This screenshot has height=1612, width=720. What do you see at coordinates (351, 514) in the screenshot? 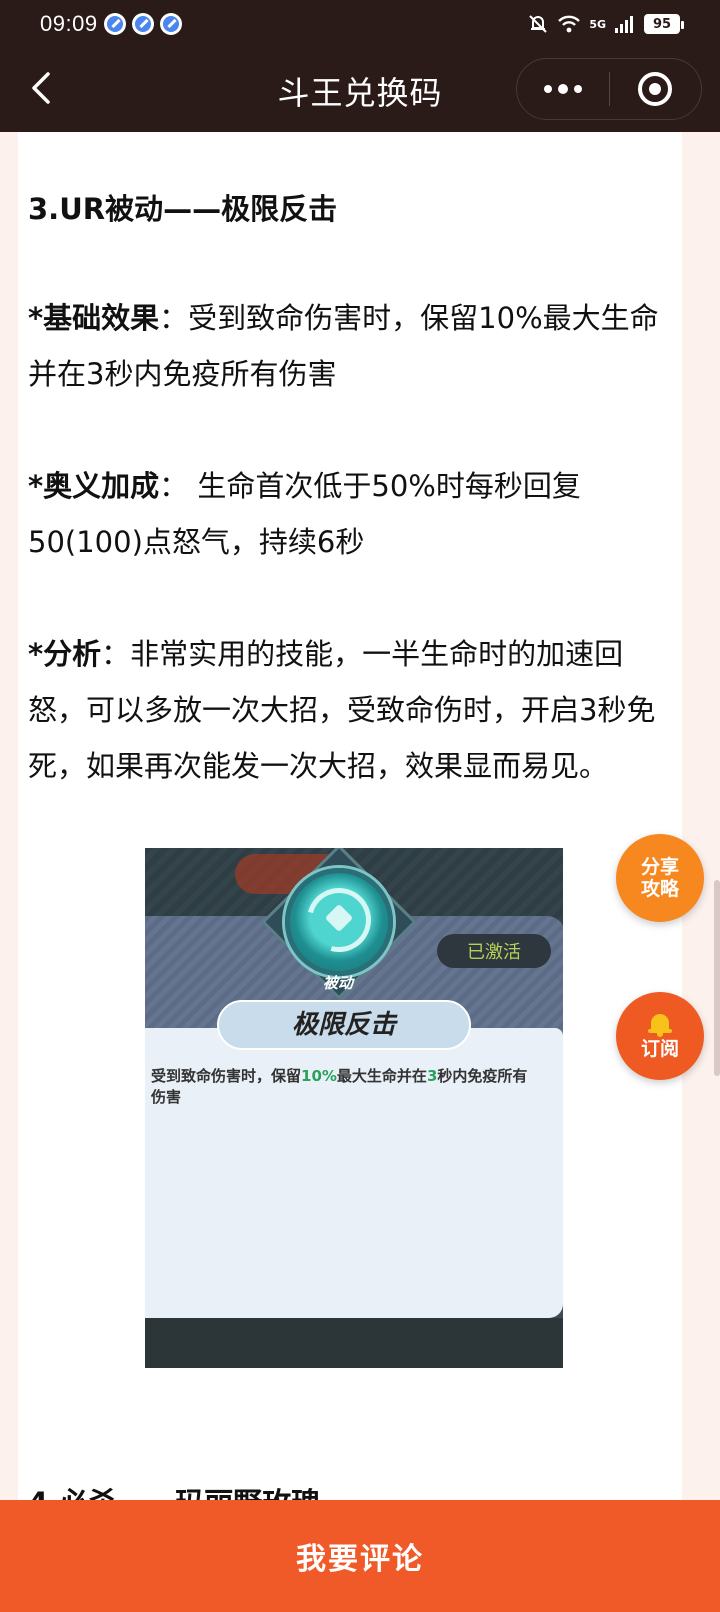
I see `bonus-paragraph: *奥义加成： 生命首次低于50%时每秒回复50(100)点怒气，持续6秒` at bounding box center [351, 514].